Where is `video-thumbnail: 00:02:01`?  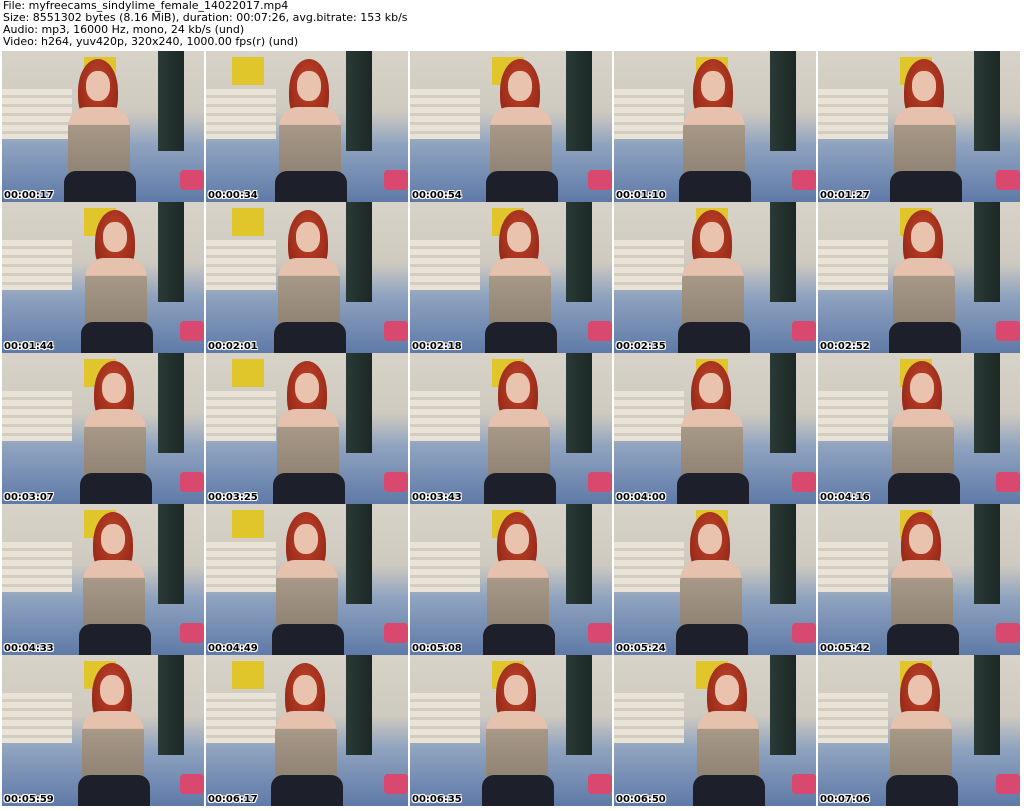
video-thumbnail: 00:02:01 is located at coordinates (307, 277).